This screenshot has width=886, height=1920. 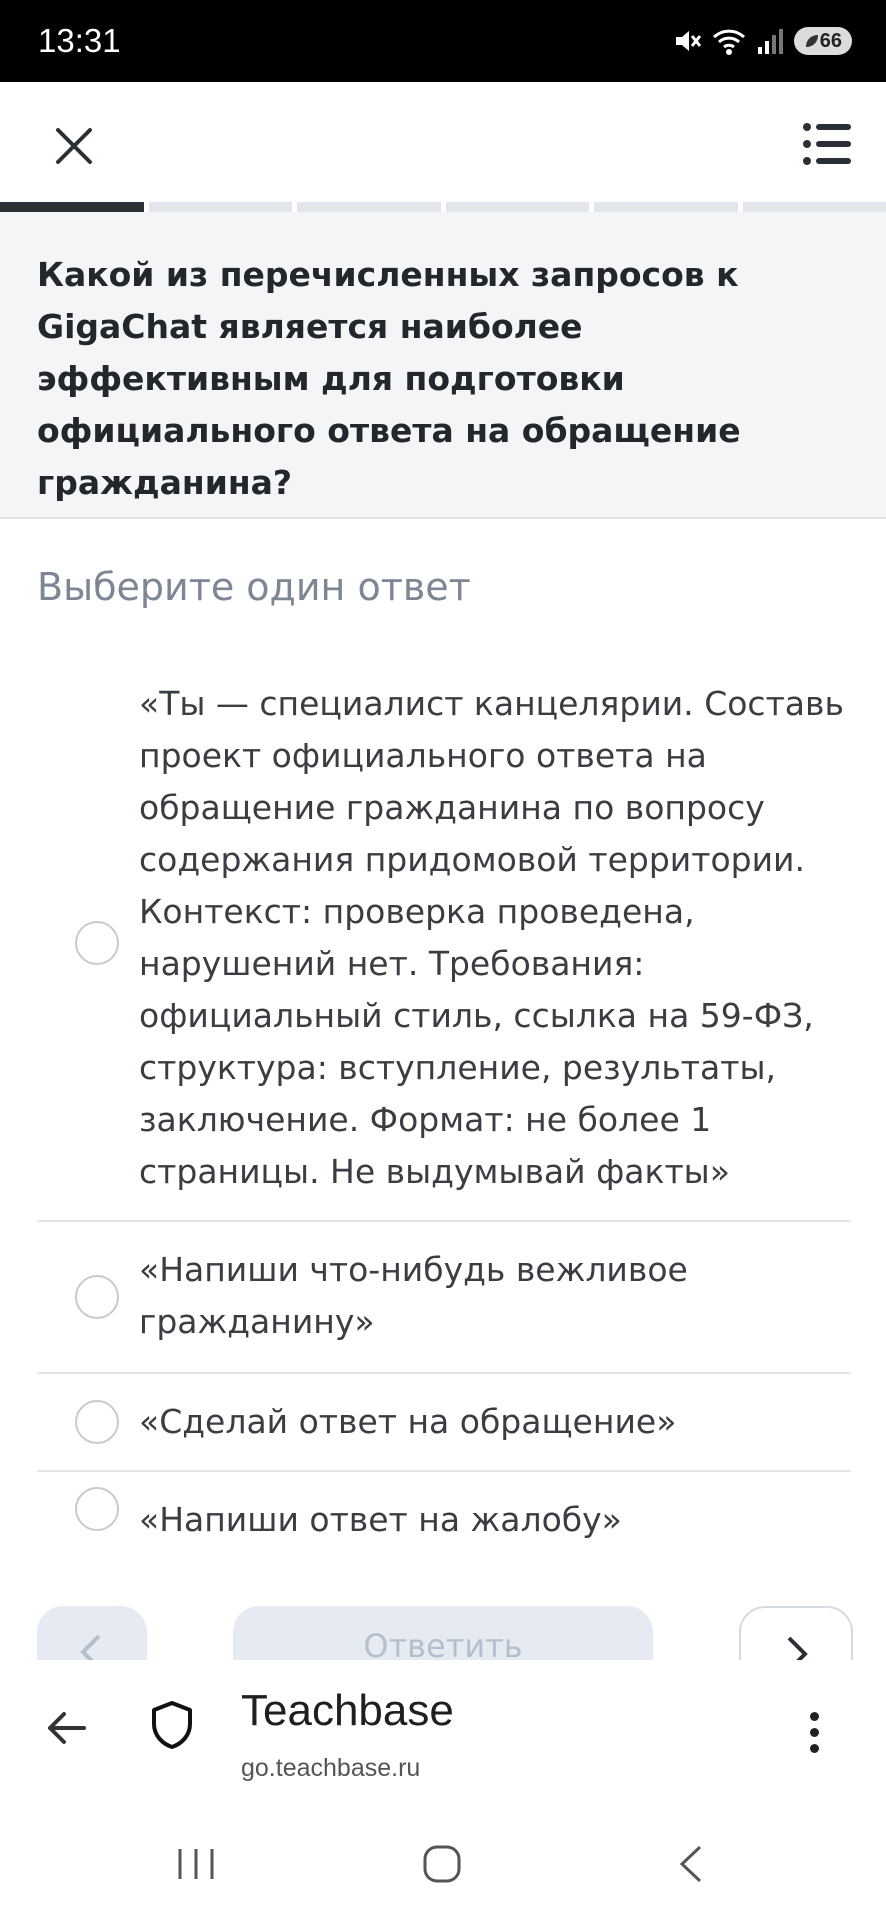 I want to click on back-arrow-icon, so click(x=66, y=1728).